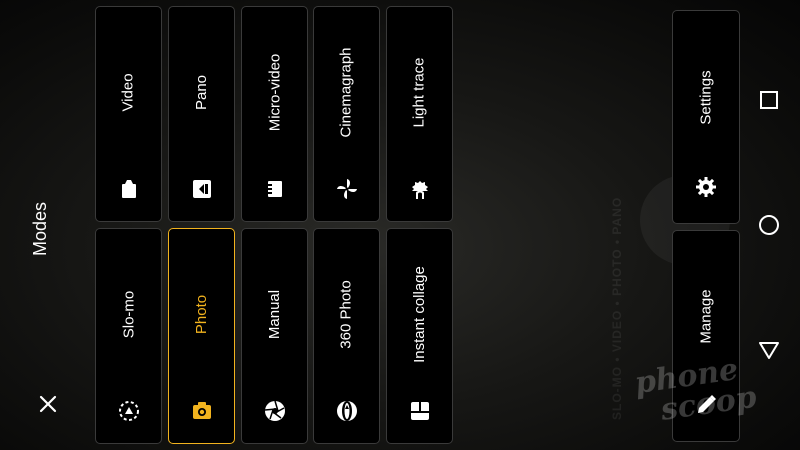 The image size is (800, 450). What do you see at coordinates (346, 314) in the screenshot?
I see `mode-label: 360 Photo` at bounding box center [346, 314].